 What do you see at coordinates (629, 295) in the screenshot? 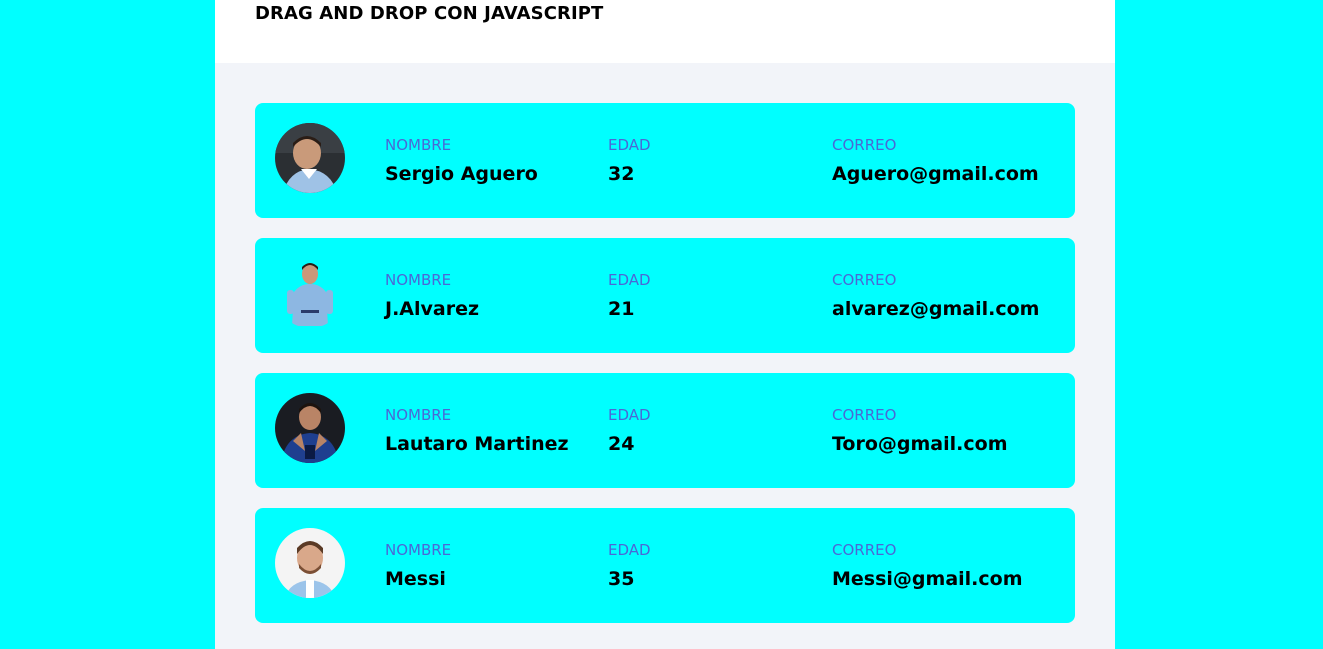
I see `age-field: EDAD 21` at bounding box center [629, 295].